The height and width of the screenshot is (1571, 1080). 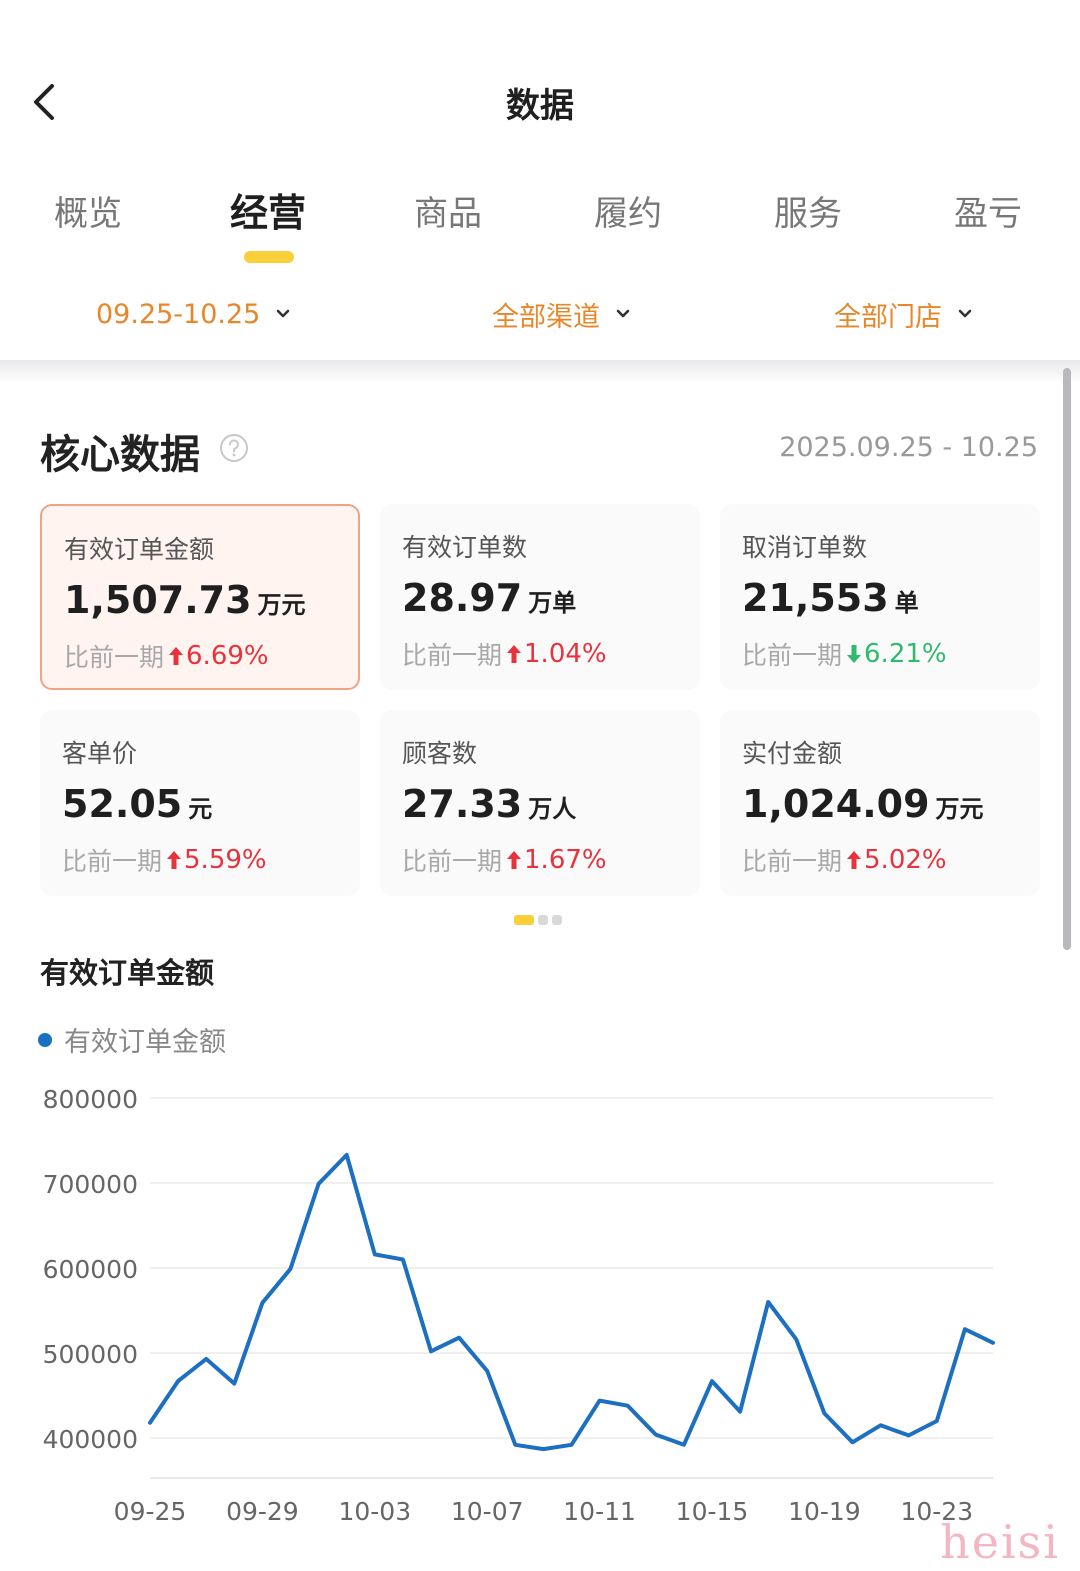 What do you see at coordinates (628, 210) in the screenshot?
I see `tab-fulfillment: 履约` at bounding box center [628, 210].